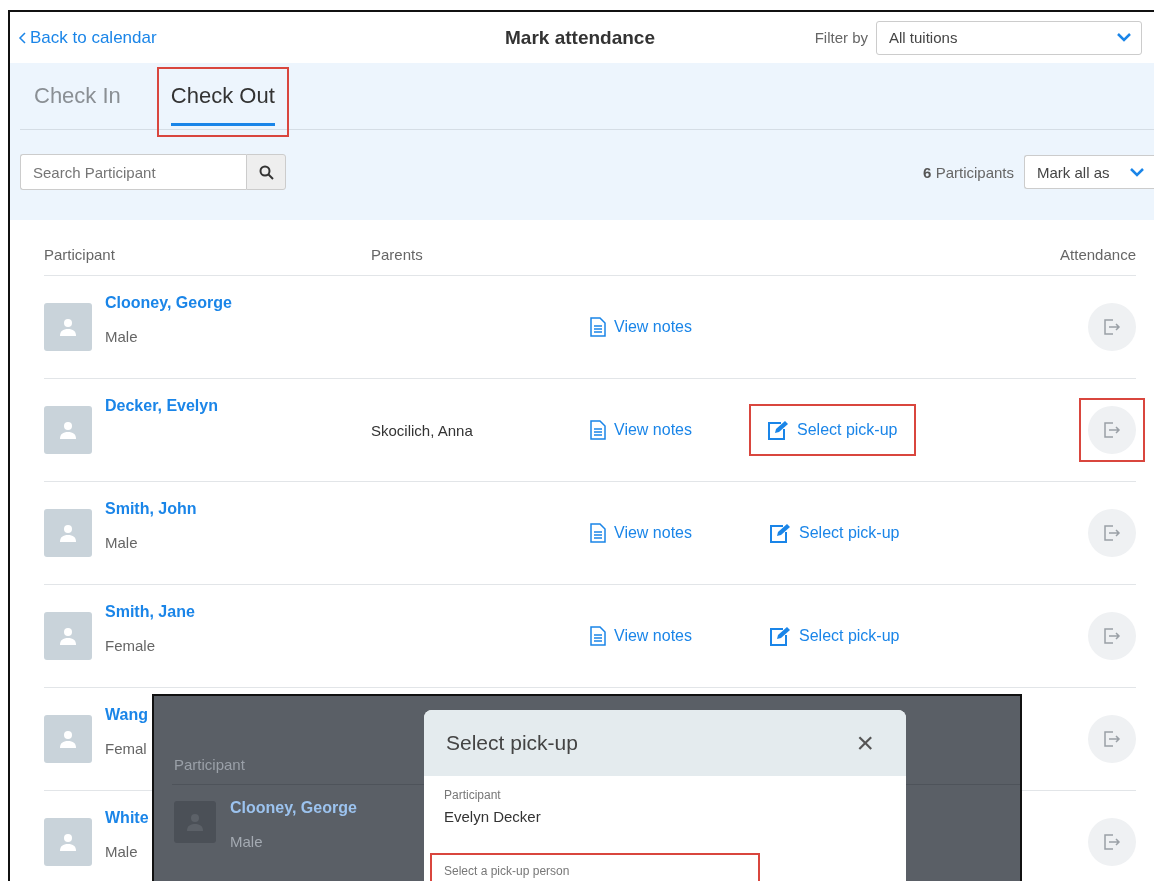 The width and height of the screenshot is (1154, 881). Describe the element at coordinates (126, 715) in the screenshot. I see `participant-name: Wang` at that location.